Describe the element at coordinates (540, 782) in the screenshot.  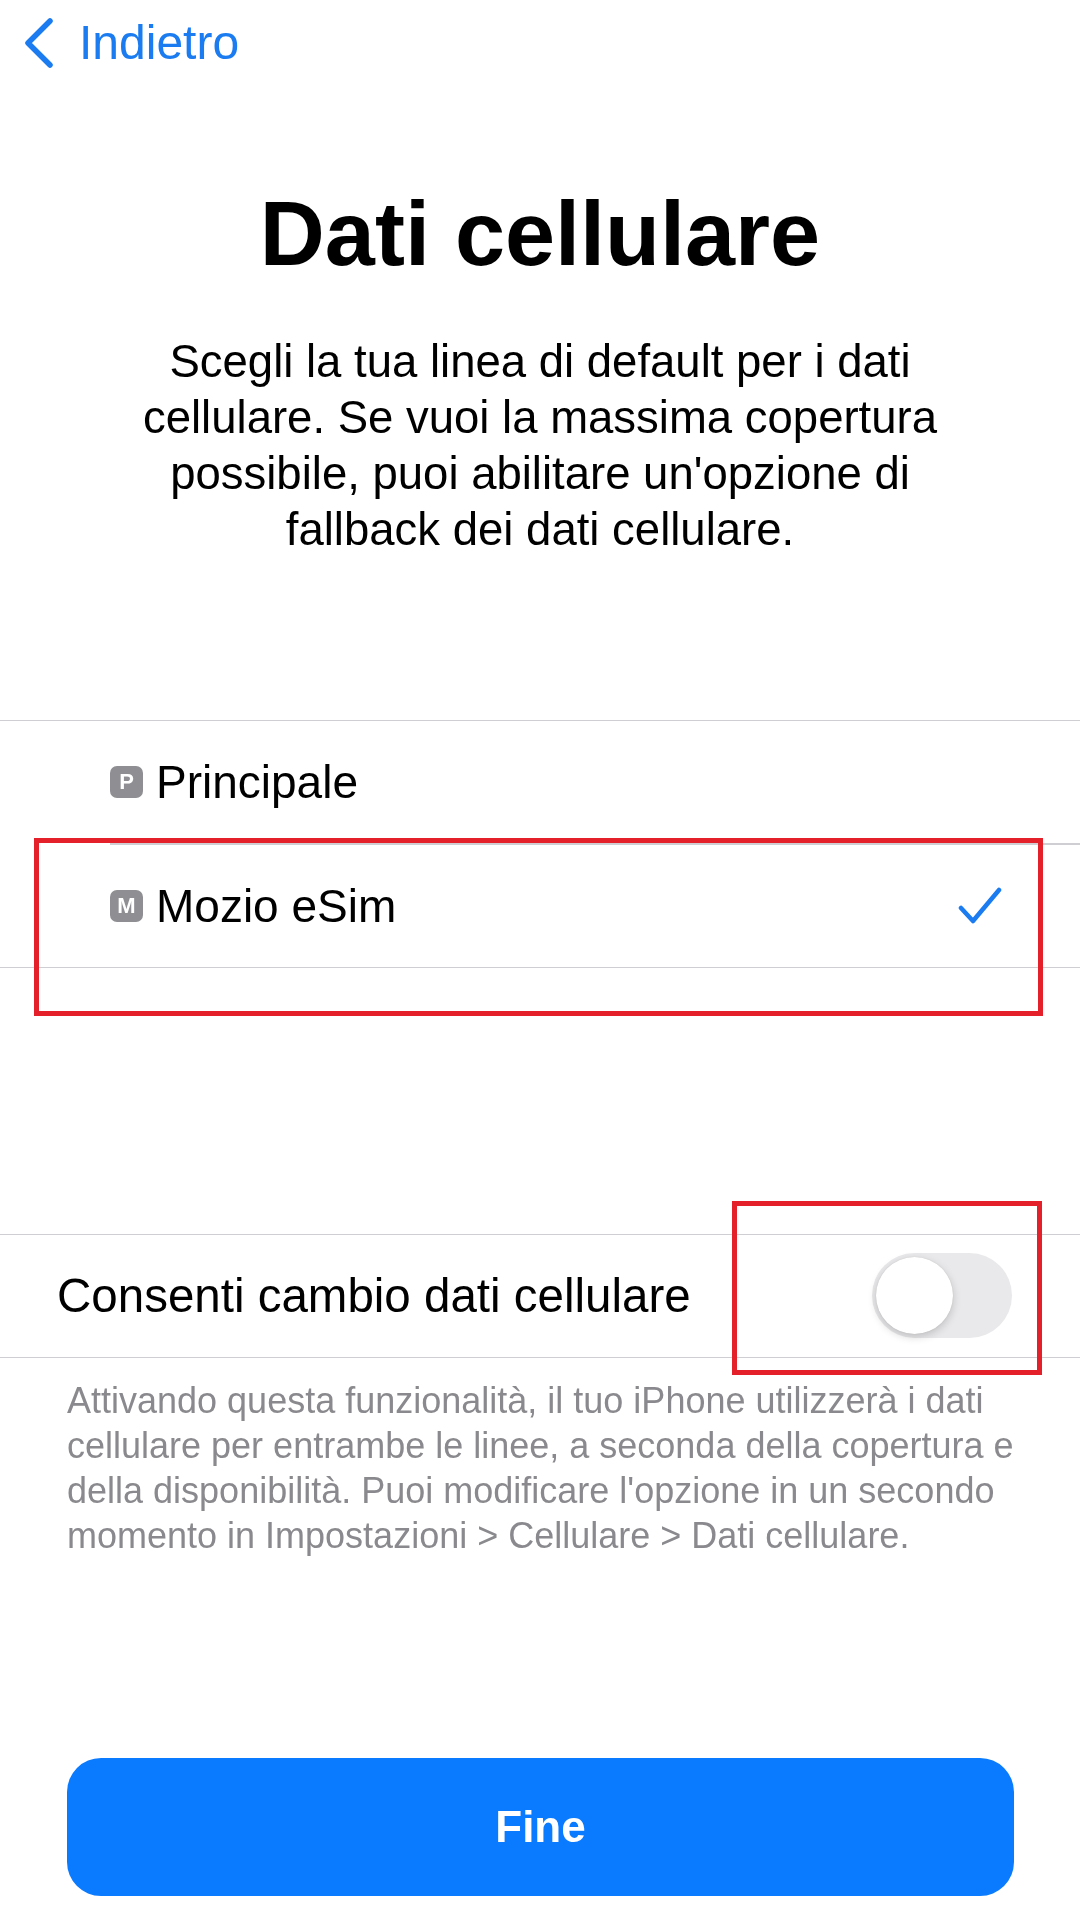
I see `sim-line-option: P Principale` at that location.